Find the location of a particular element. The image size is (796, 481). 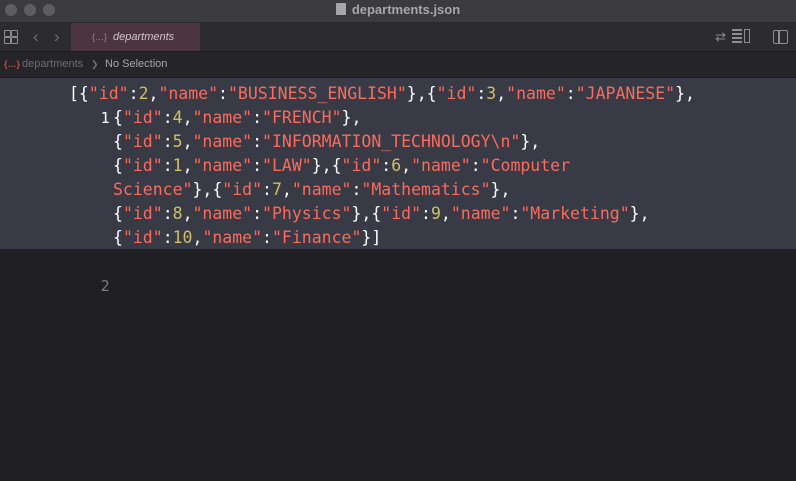

number-token: 9 is located at coordinates (435, 213).